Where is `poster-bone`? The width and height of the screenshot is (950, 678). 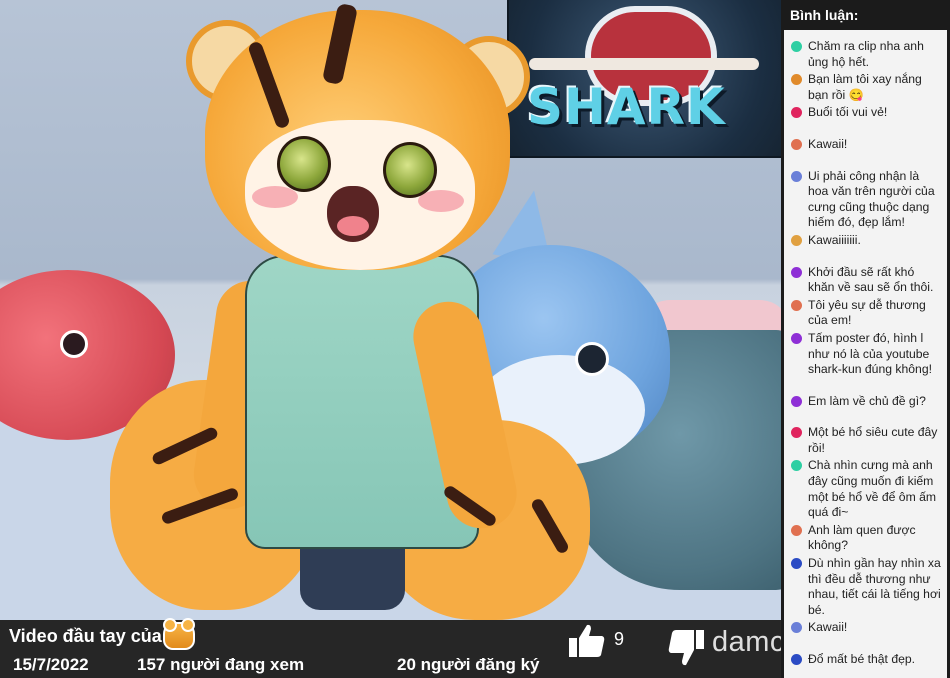
poster-bone is located at coordinates (644, 64).